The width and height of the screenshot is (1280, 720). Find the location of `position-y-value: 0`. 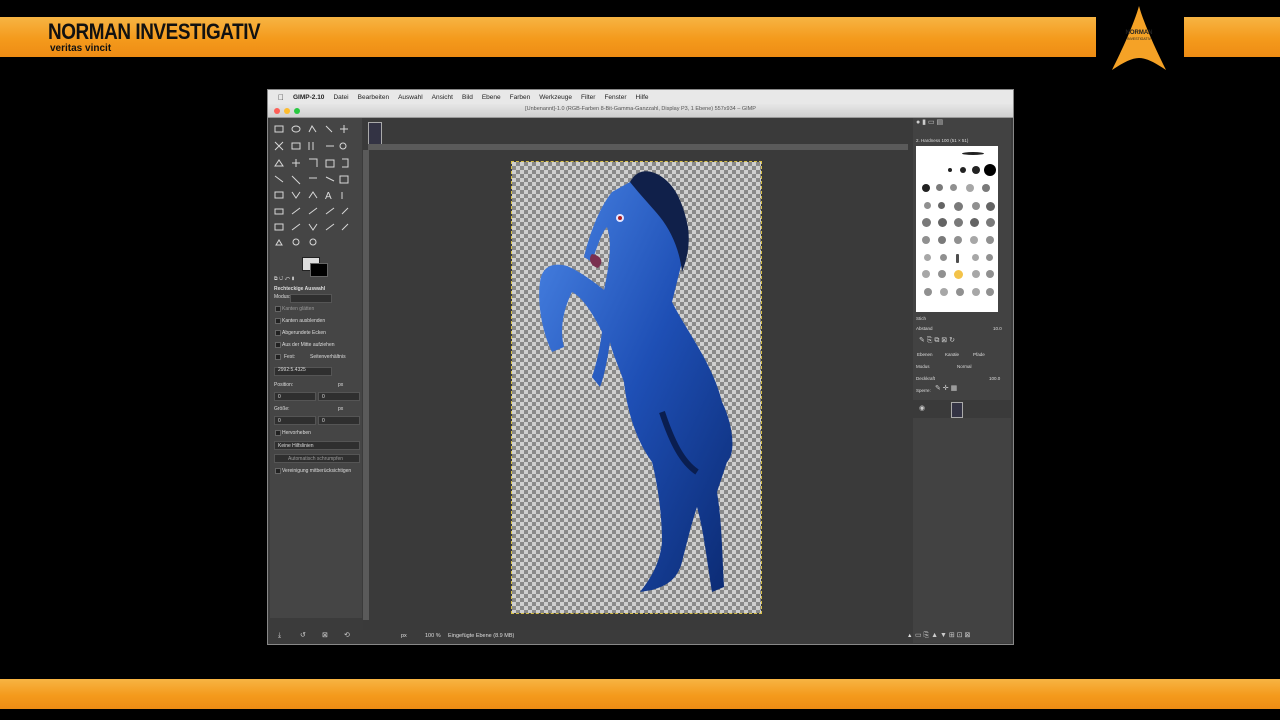

position-y-value: 0 is located at coordinates (323, 397).